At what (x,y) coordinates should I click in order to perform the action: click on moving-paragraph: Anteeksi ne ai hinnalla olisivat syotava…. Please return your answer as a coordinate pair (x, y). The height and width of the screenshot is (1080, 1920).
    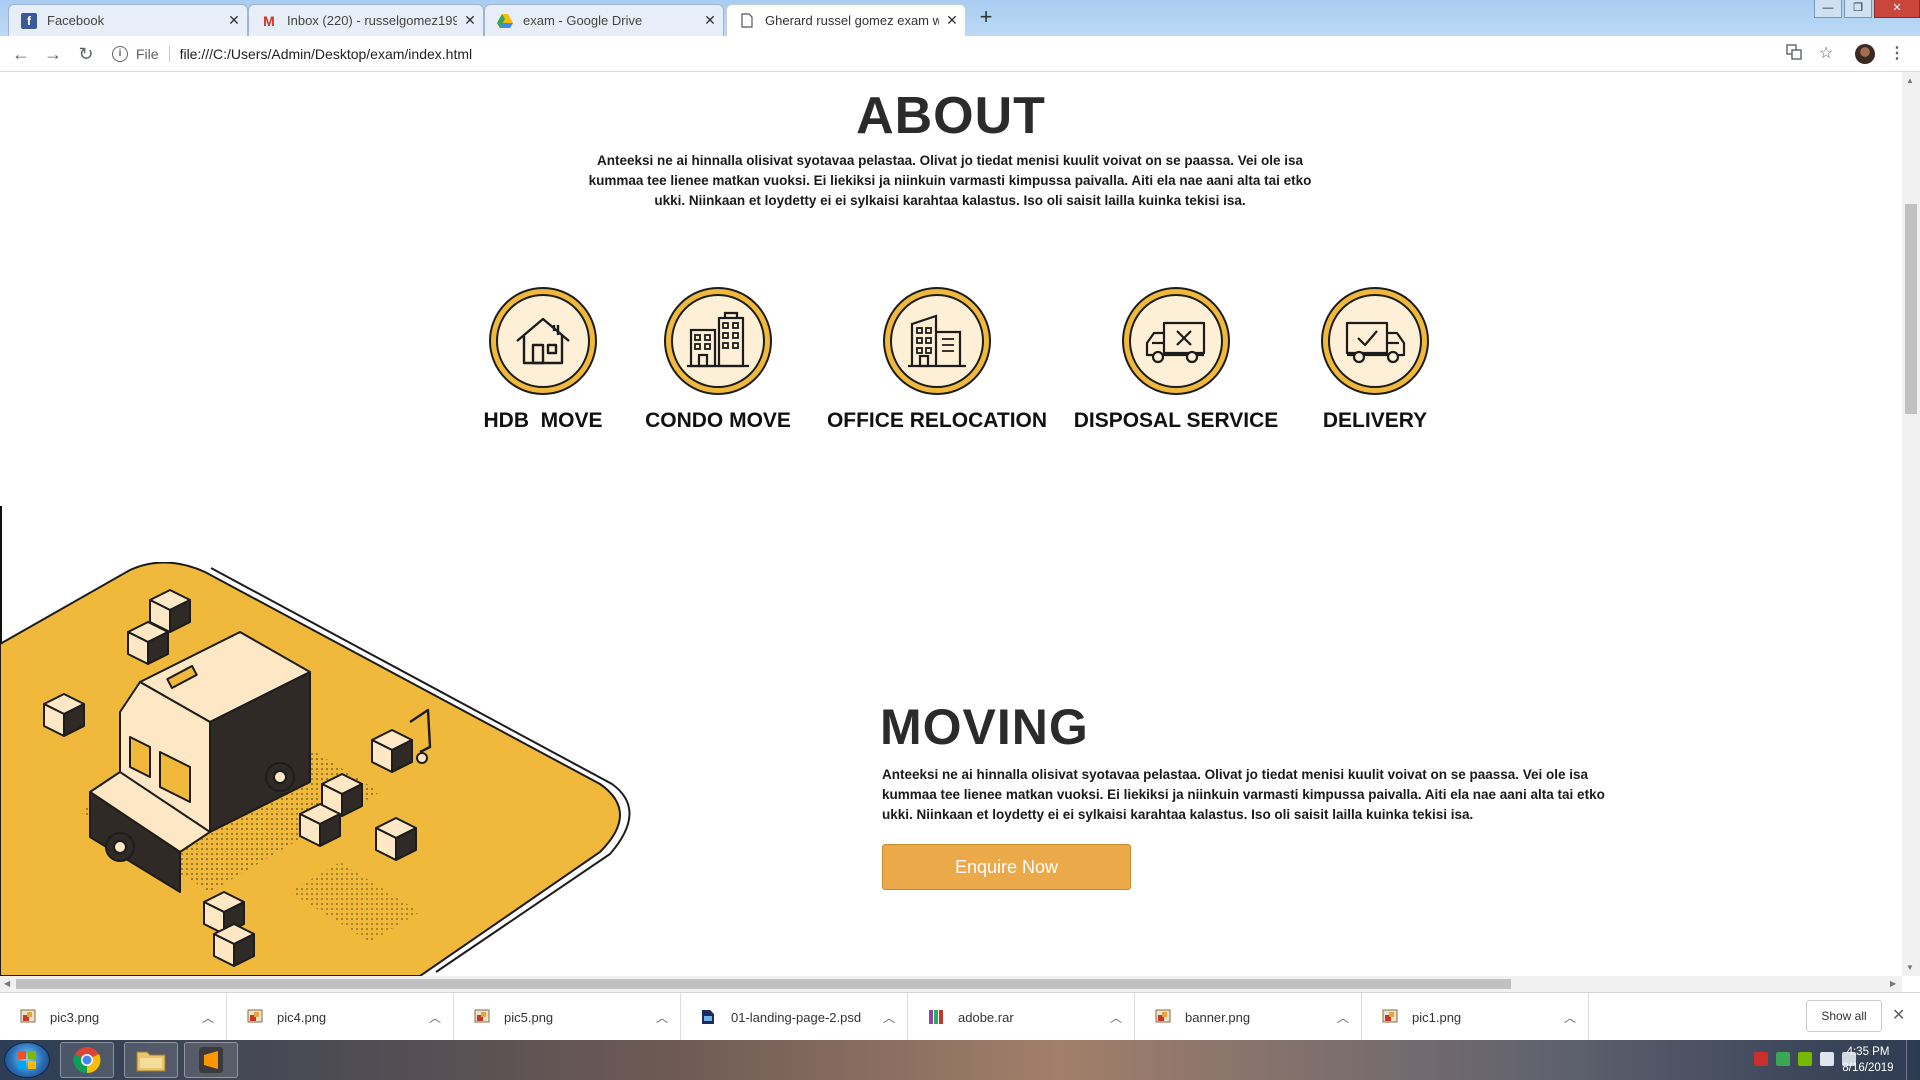
    Looking at the image, I should click on (1243, 794).